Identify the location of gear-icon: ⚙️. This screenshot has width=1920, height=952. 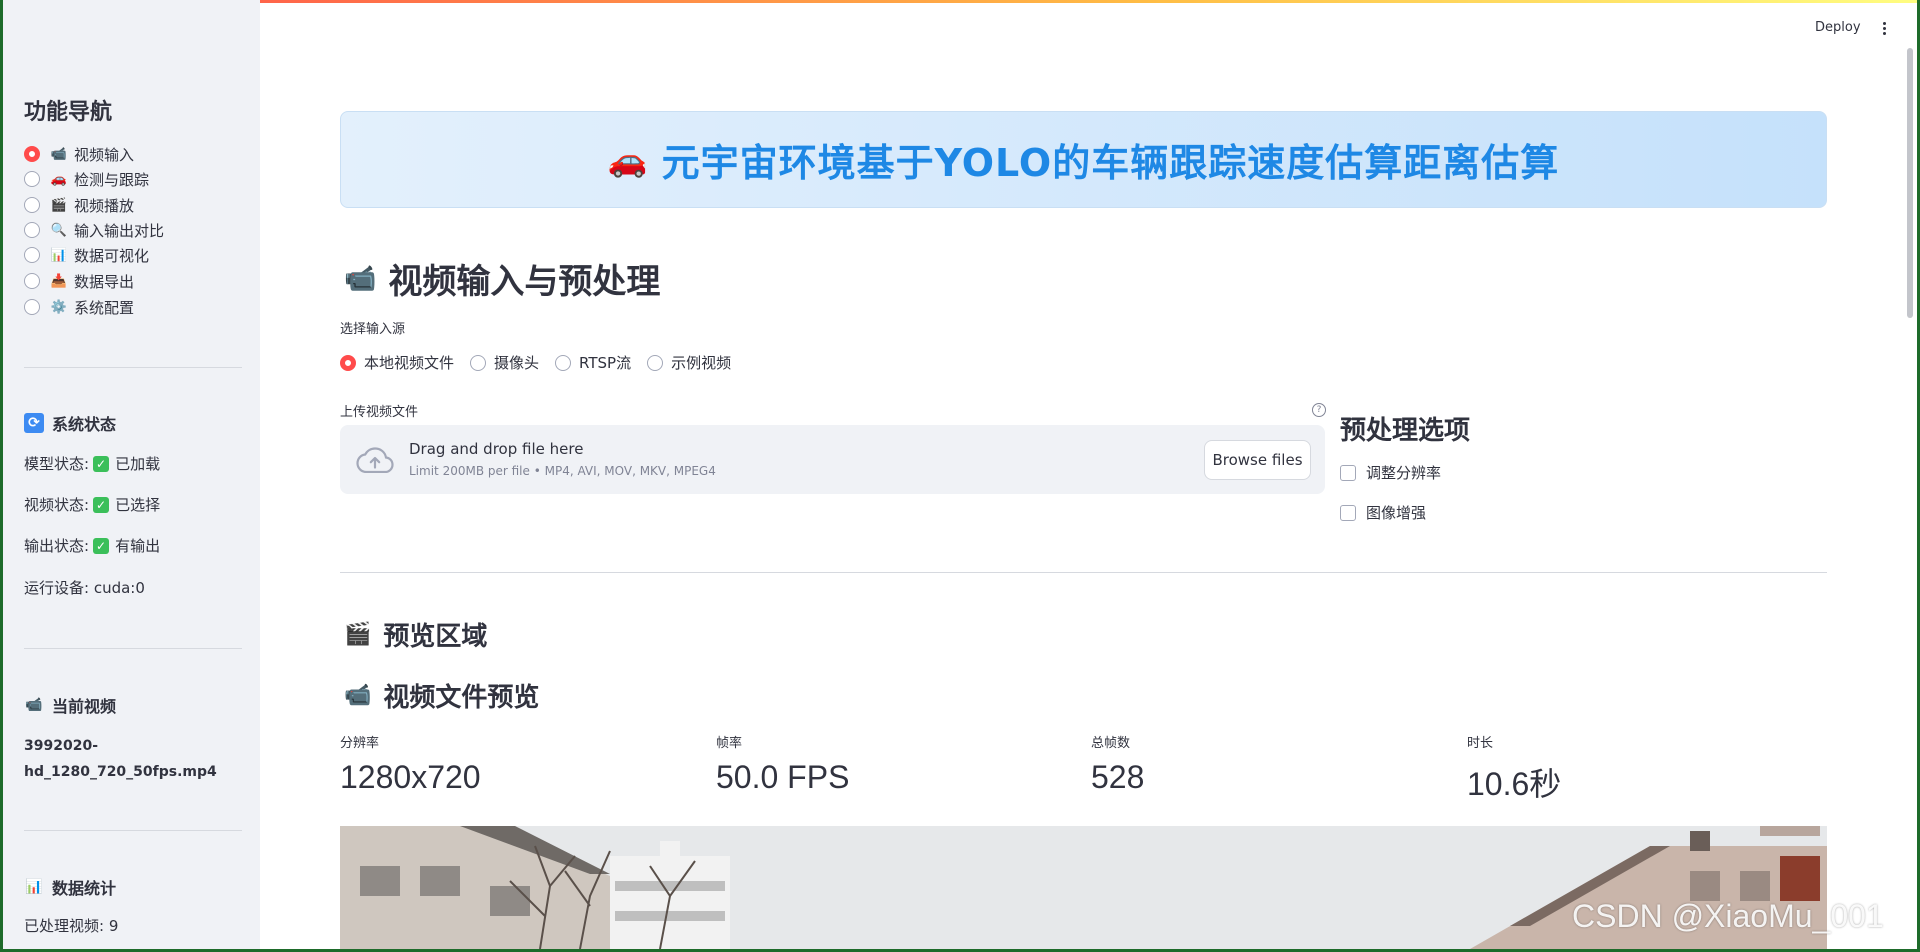
(59, 307).